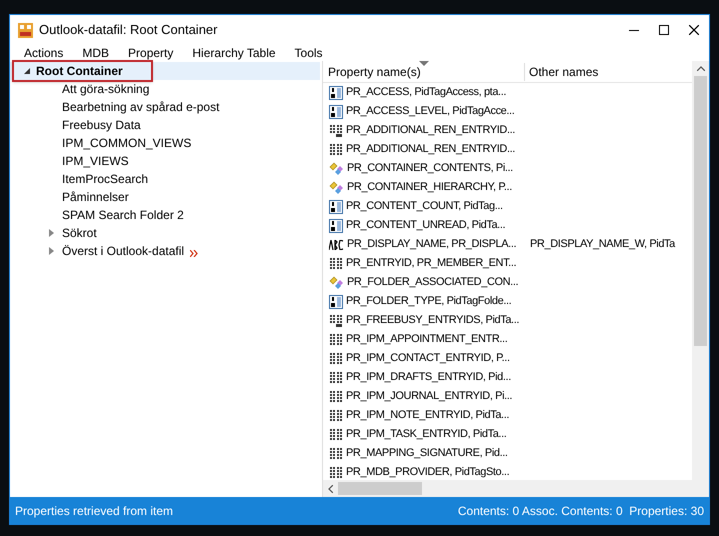 This screenshot has width=719, height=536. I want to click on text-type-icon, so click(336, 245).